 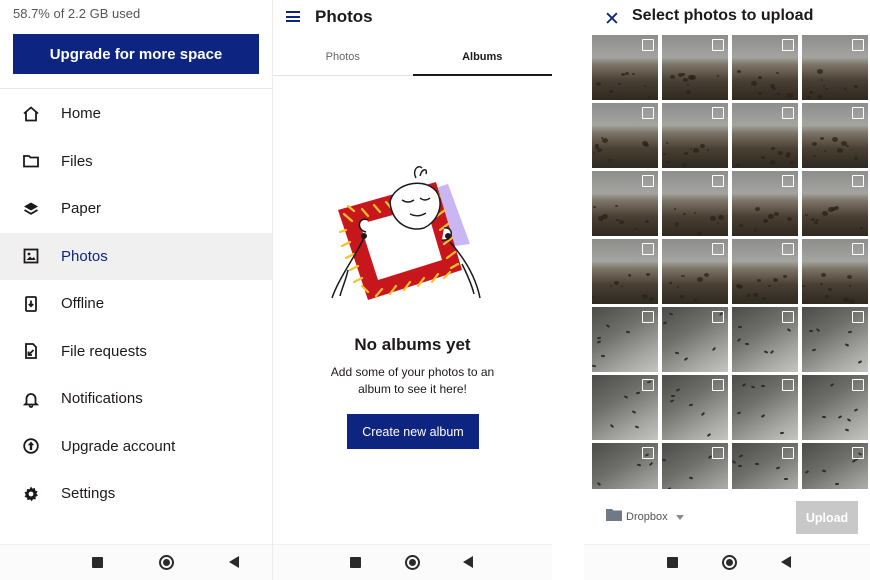 What do you see at coordinates (293, 16) in the screenshot?
I see `hamburger-menu-icon` at bounding box center [293, 16].